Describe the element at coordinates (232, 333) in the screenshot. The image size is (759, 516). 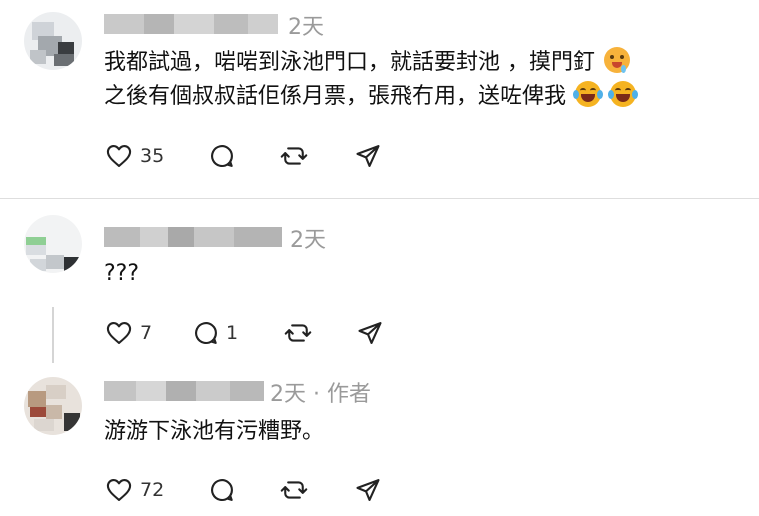
I see `reply-count: 1` at that location.